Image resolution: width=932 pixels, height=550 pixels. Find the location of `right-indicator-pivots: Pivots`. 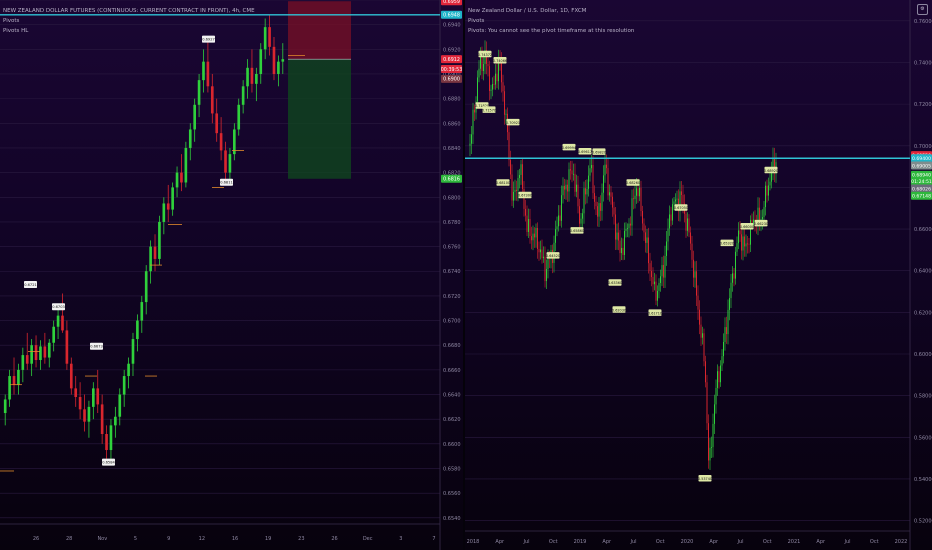

right-indicator-pivots: Pivots is located at coordinates (551, 21).